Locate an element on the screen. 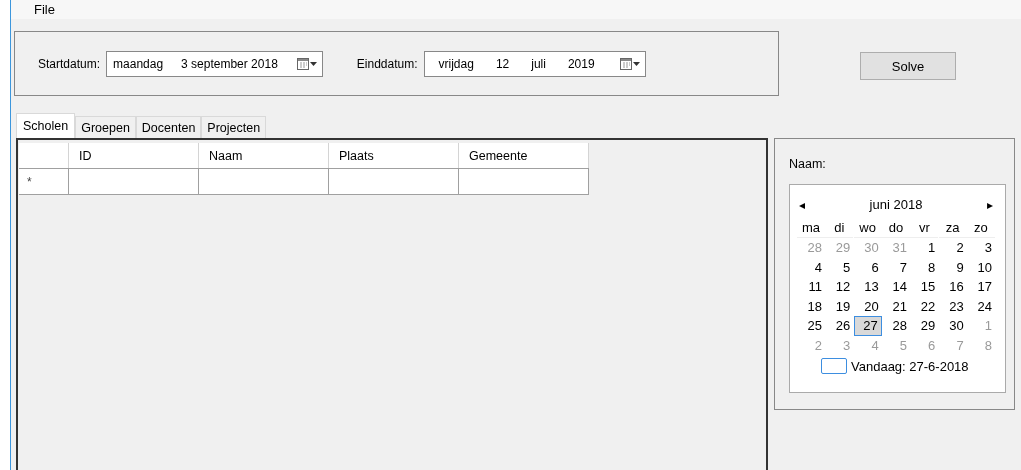  calendar-day: 26 is located at coordinates (839, 326).